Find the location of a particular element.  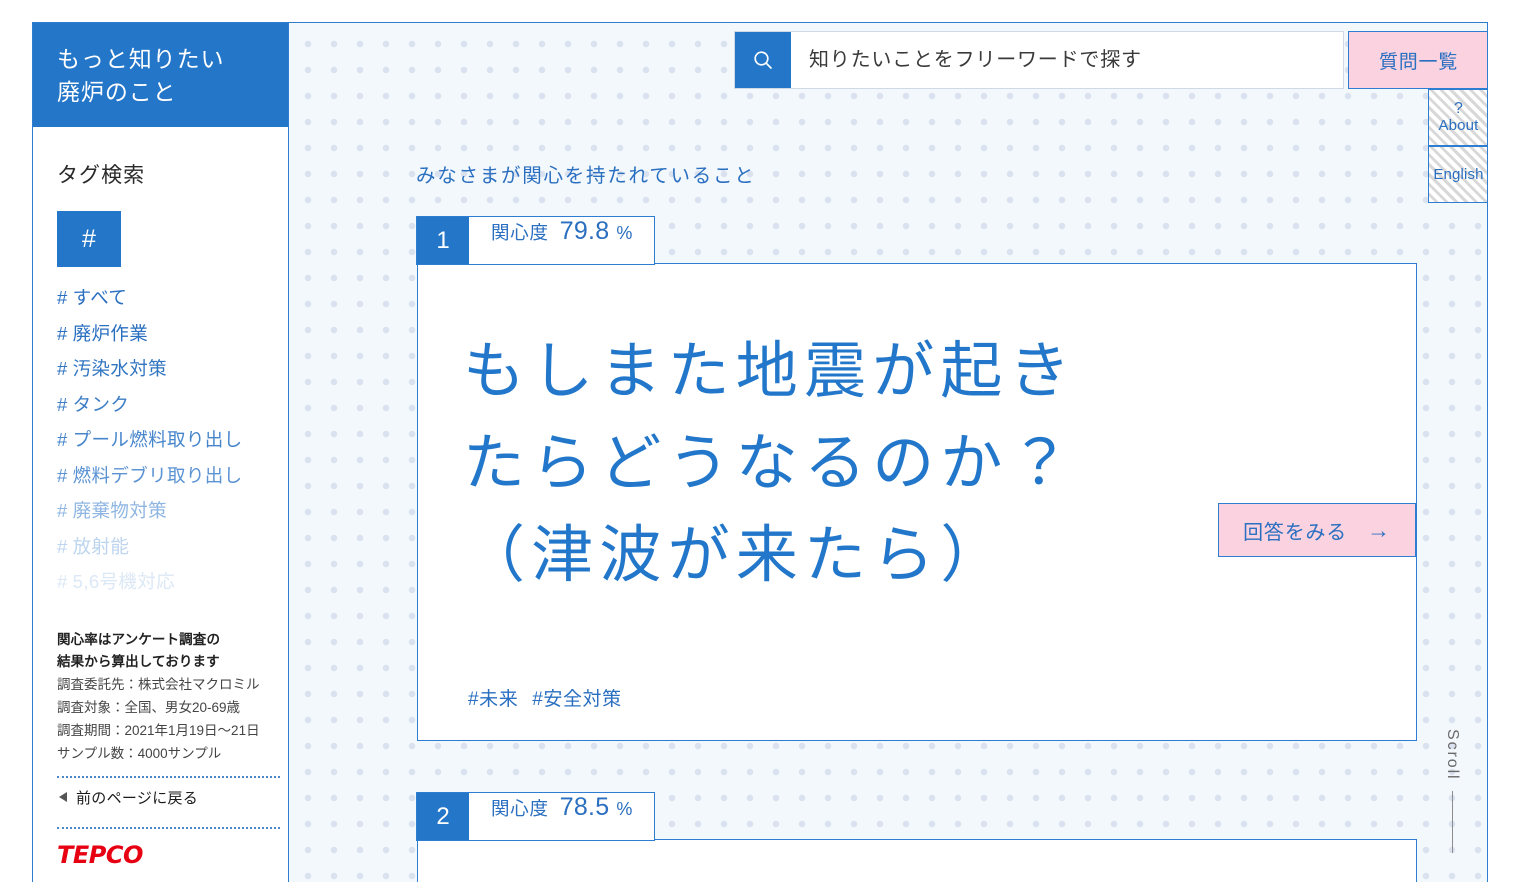

hash-badge-icon: # is located at coordinates (89, 239).